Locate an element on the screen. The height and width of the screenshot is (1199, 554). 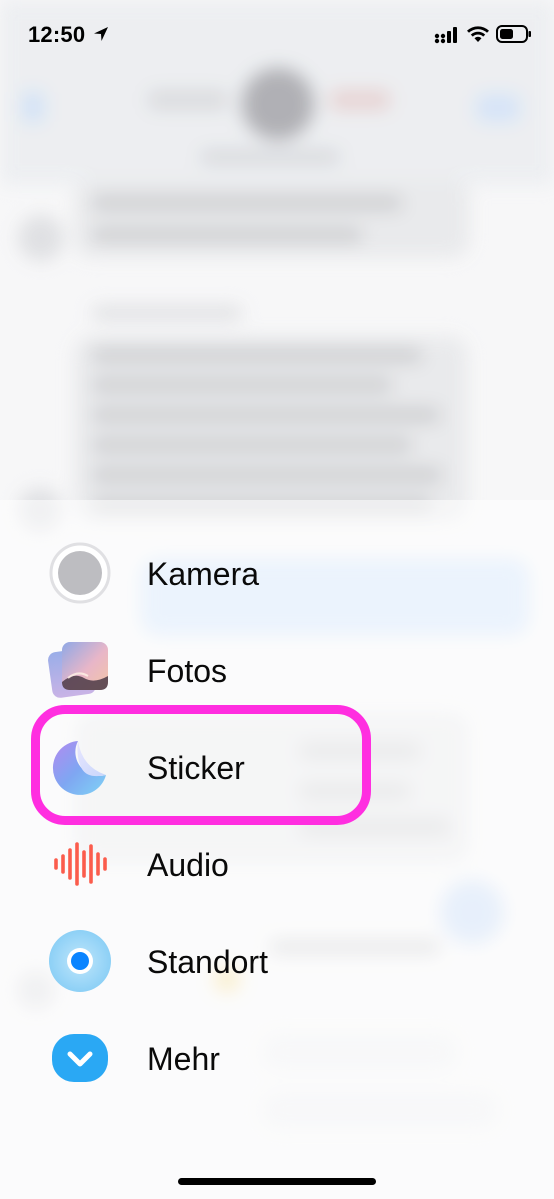
back-arrow-icon is located at coordinates (33, 107).